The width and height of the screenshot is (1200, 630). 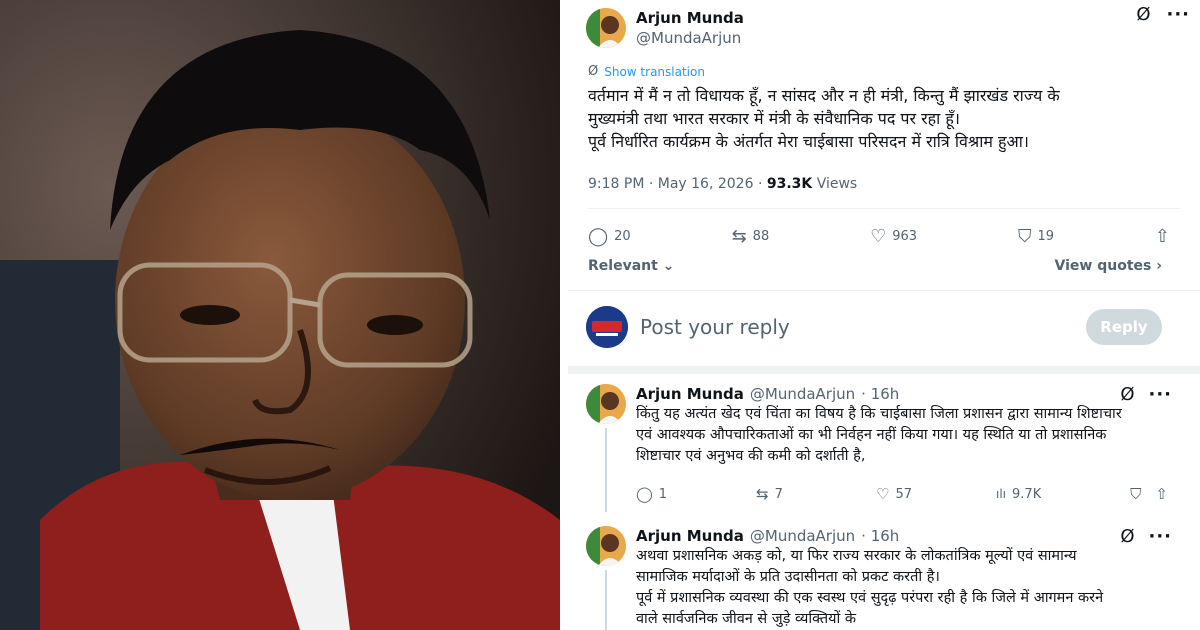 What do you see at coordinates (1036, 236) in the screenshot?
I see `bookmark-button: ⛉ 19` at bounding box center [1036, 236].